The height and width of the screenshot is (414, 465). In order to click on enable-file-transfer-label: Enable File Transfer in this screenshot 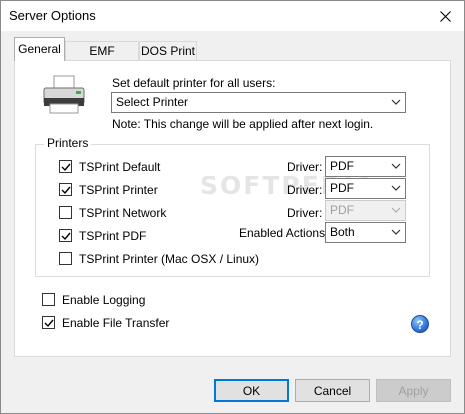, I will do `click(116, 323)`.